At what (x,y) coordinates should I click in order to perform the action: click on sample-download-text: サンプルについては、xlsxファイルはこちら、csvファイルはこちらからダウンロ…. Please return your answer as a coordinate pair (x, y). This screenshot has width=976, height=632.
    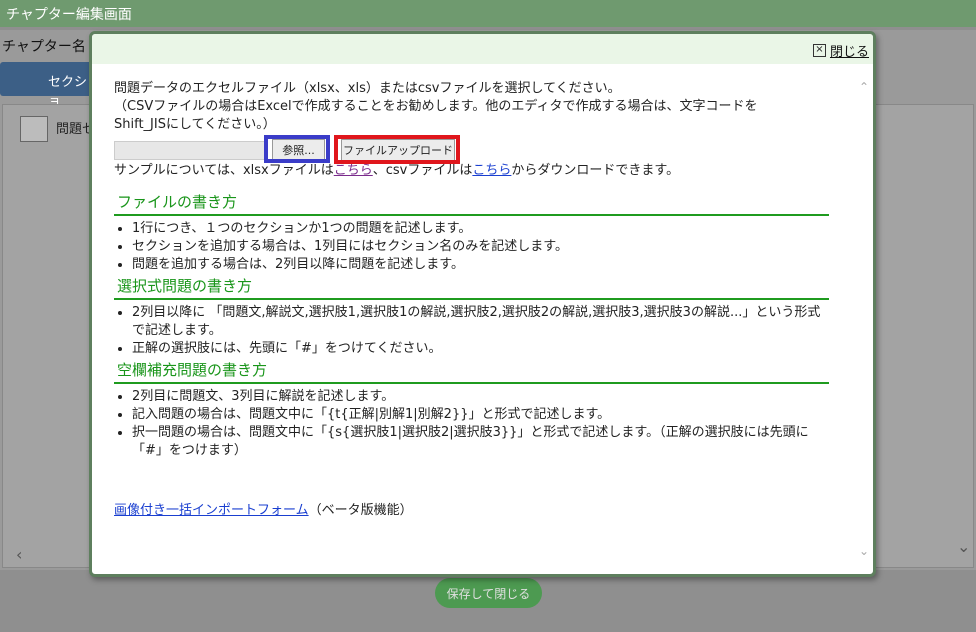
    Looking at the image, I should click on (471, 171).